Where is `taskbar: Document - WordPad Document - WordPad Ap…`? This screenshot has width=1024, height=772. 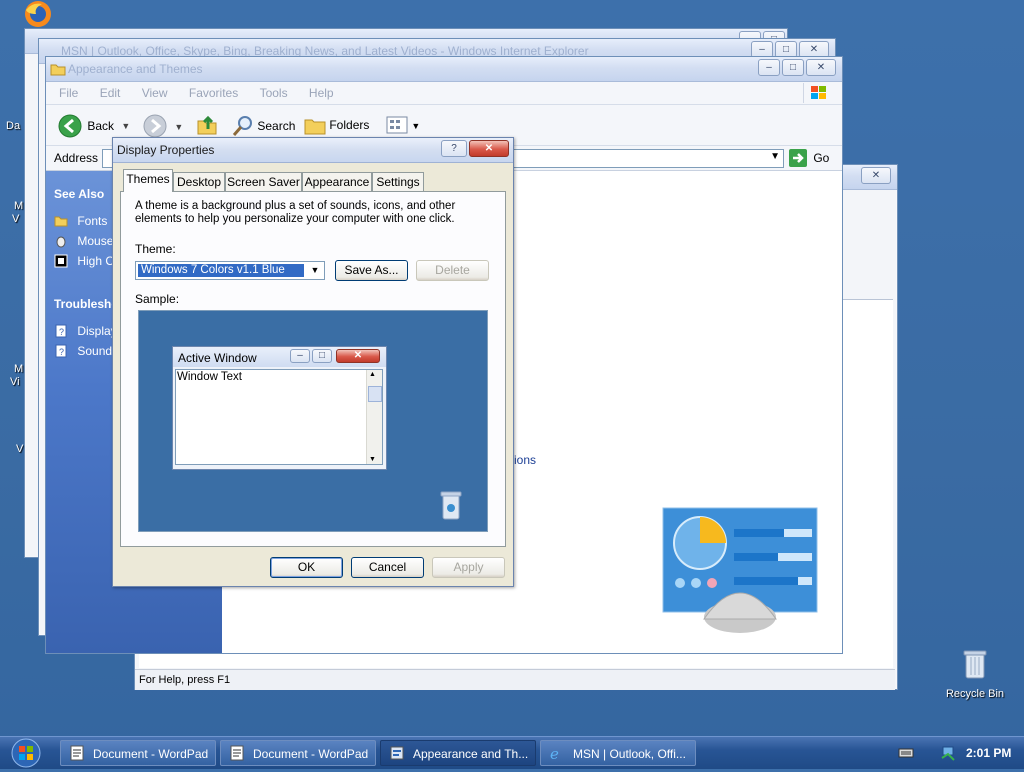 taskbar: Document - WordPad Document - WordPad Ap… is located at coordinates (512, 752).